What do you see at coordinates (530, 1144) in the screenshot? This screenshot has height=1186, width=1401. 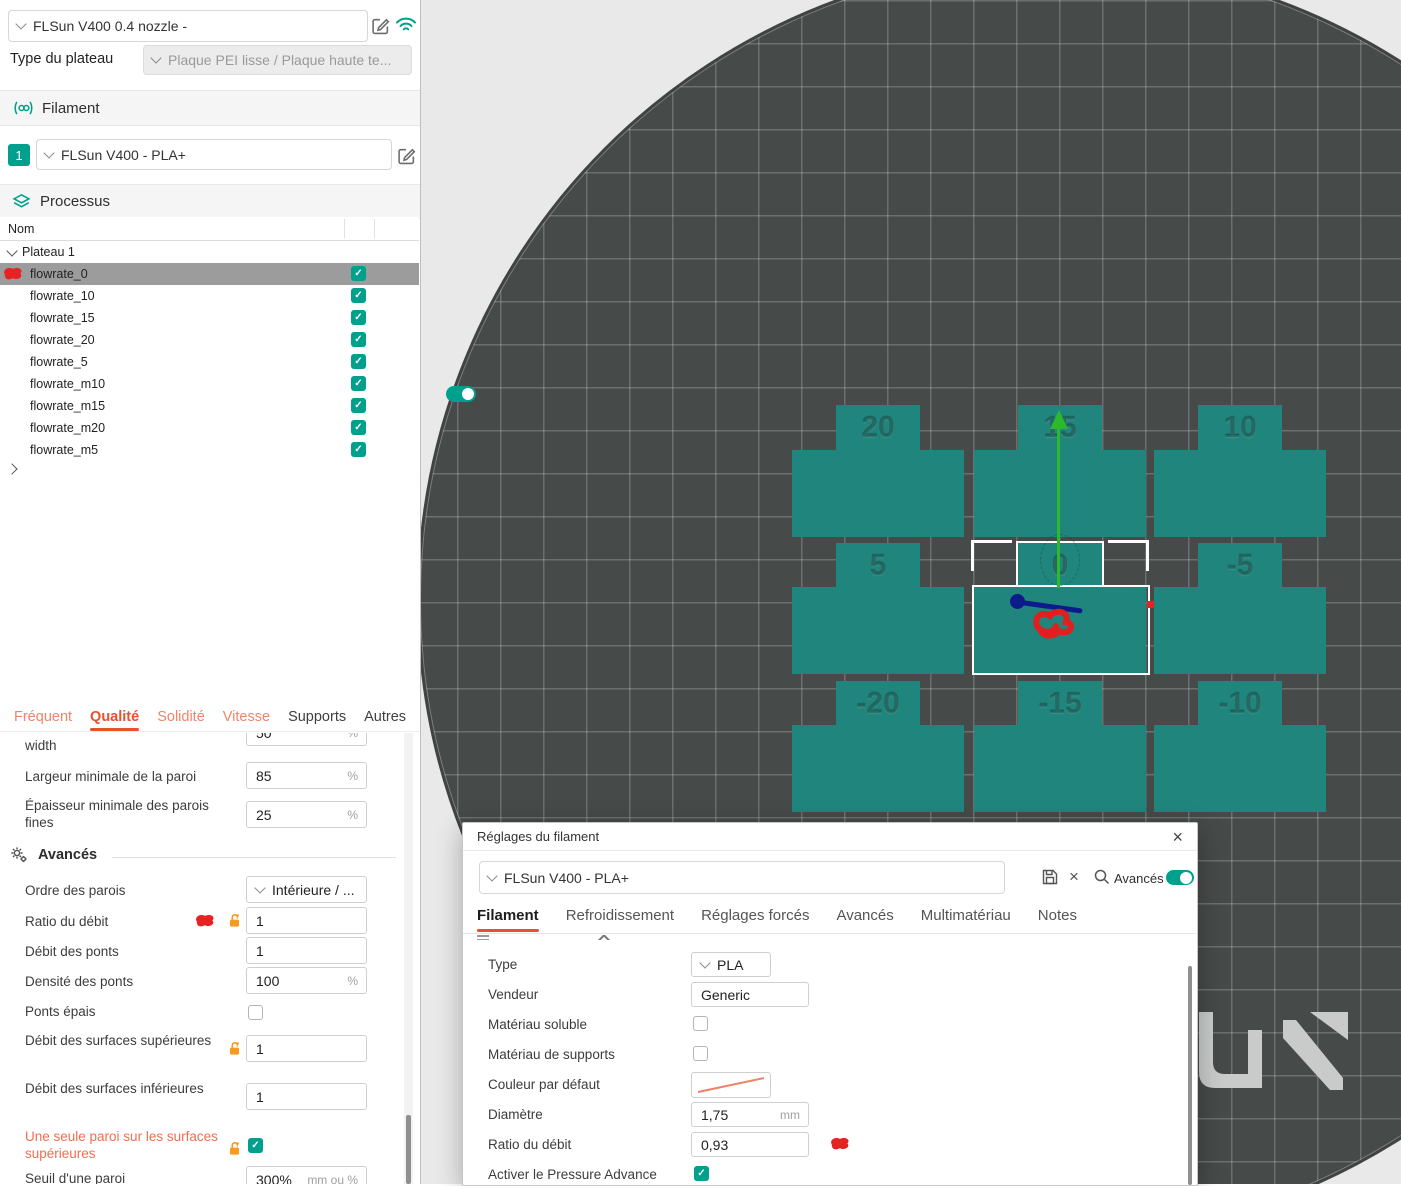 I see `dialog-field-label: Ratio du débit` at bounding box center [530, 1144].